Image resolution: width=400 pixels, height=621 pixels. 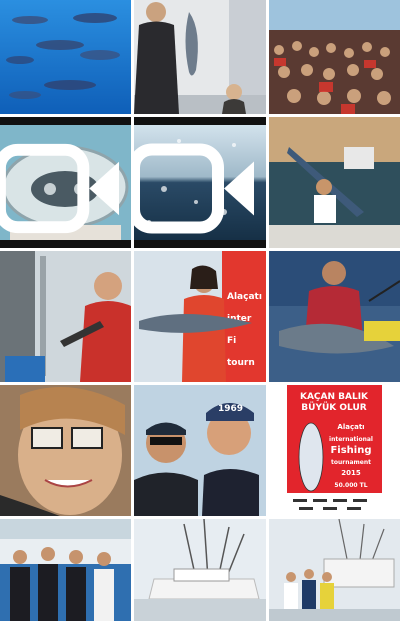 What do you see at coordinates (231, 341) in the screenshot?
I see `banner-text-3: Fi` at bounding box center [231, 341].